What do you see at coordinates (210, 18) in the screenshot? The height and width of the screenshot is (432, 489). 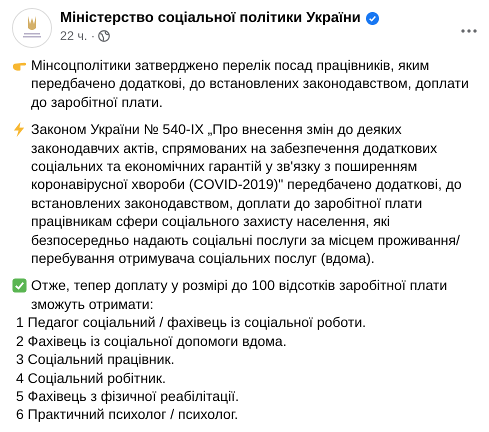 I see `author-name: Міністерство соціальної політики України` at bounding box center [210, 18].